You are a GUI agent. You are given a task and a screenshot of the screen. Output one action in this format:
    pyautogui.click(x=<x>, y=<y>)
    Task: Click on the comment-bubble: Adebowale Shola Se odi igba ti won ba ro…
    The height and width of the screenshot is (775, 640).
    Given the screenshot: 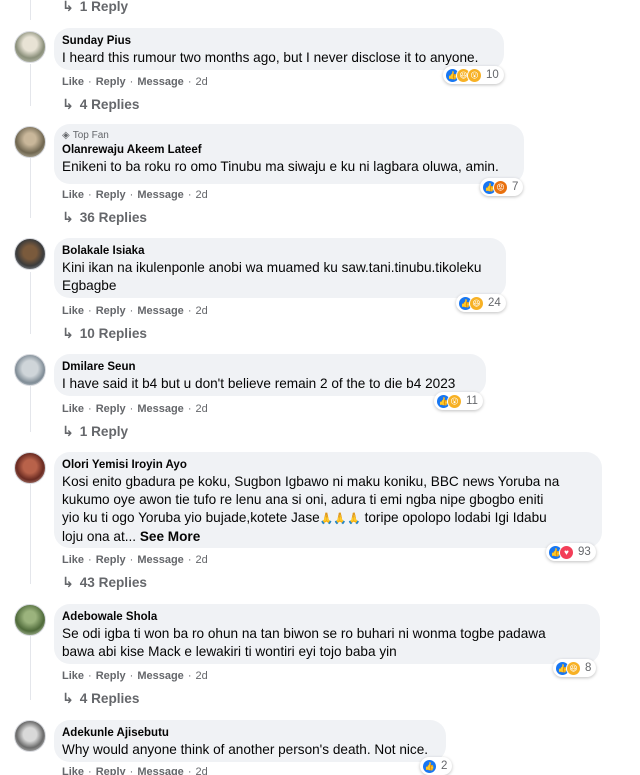 What is the action you would take?
    pyautogui.click(x=327, y=634)
    